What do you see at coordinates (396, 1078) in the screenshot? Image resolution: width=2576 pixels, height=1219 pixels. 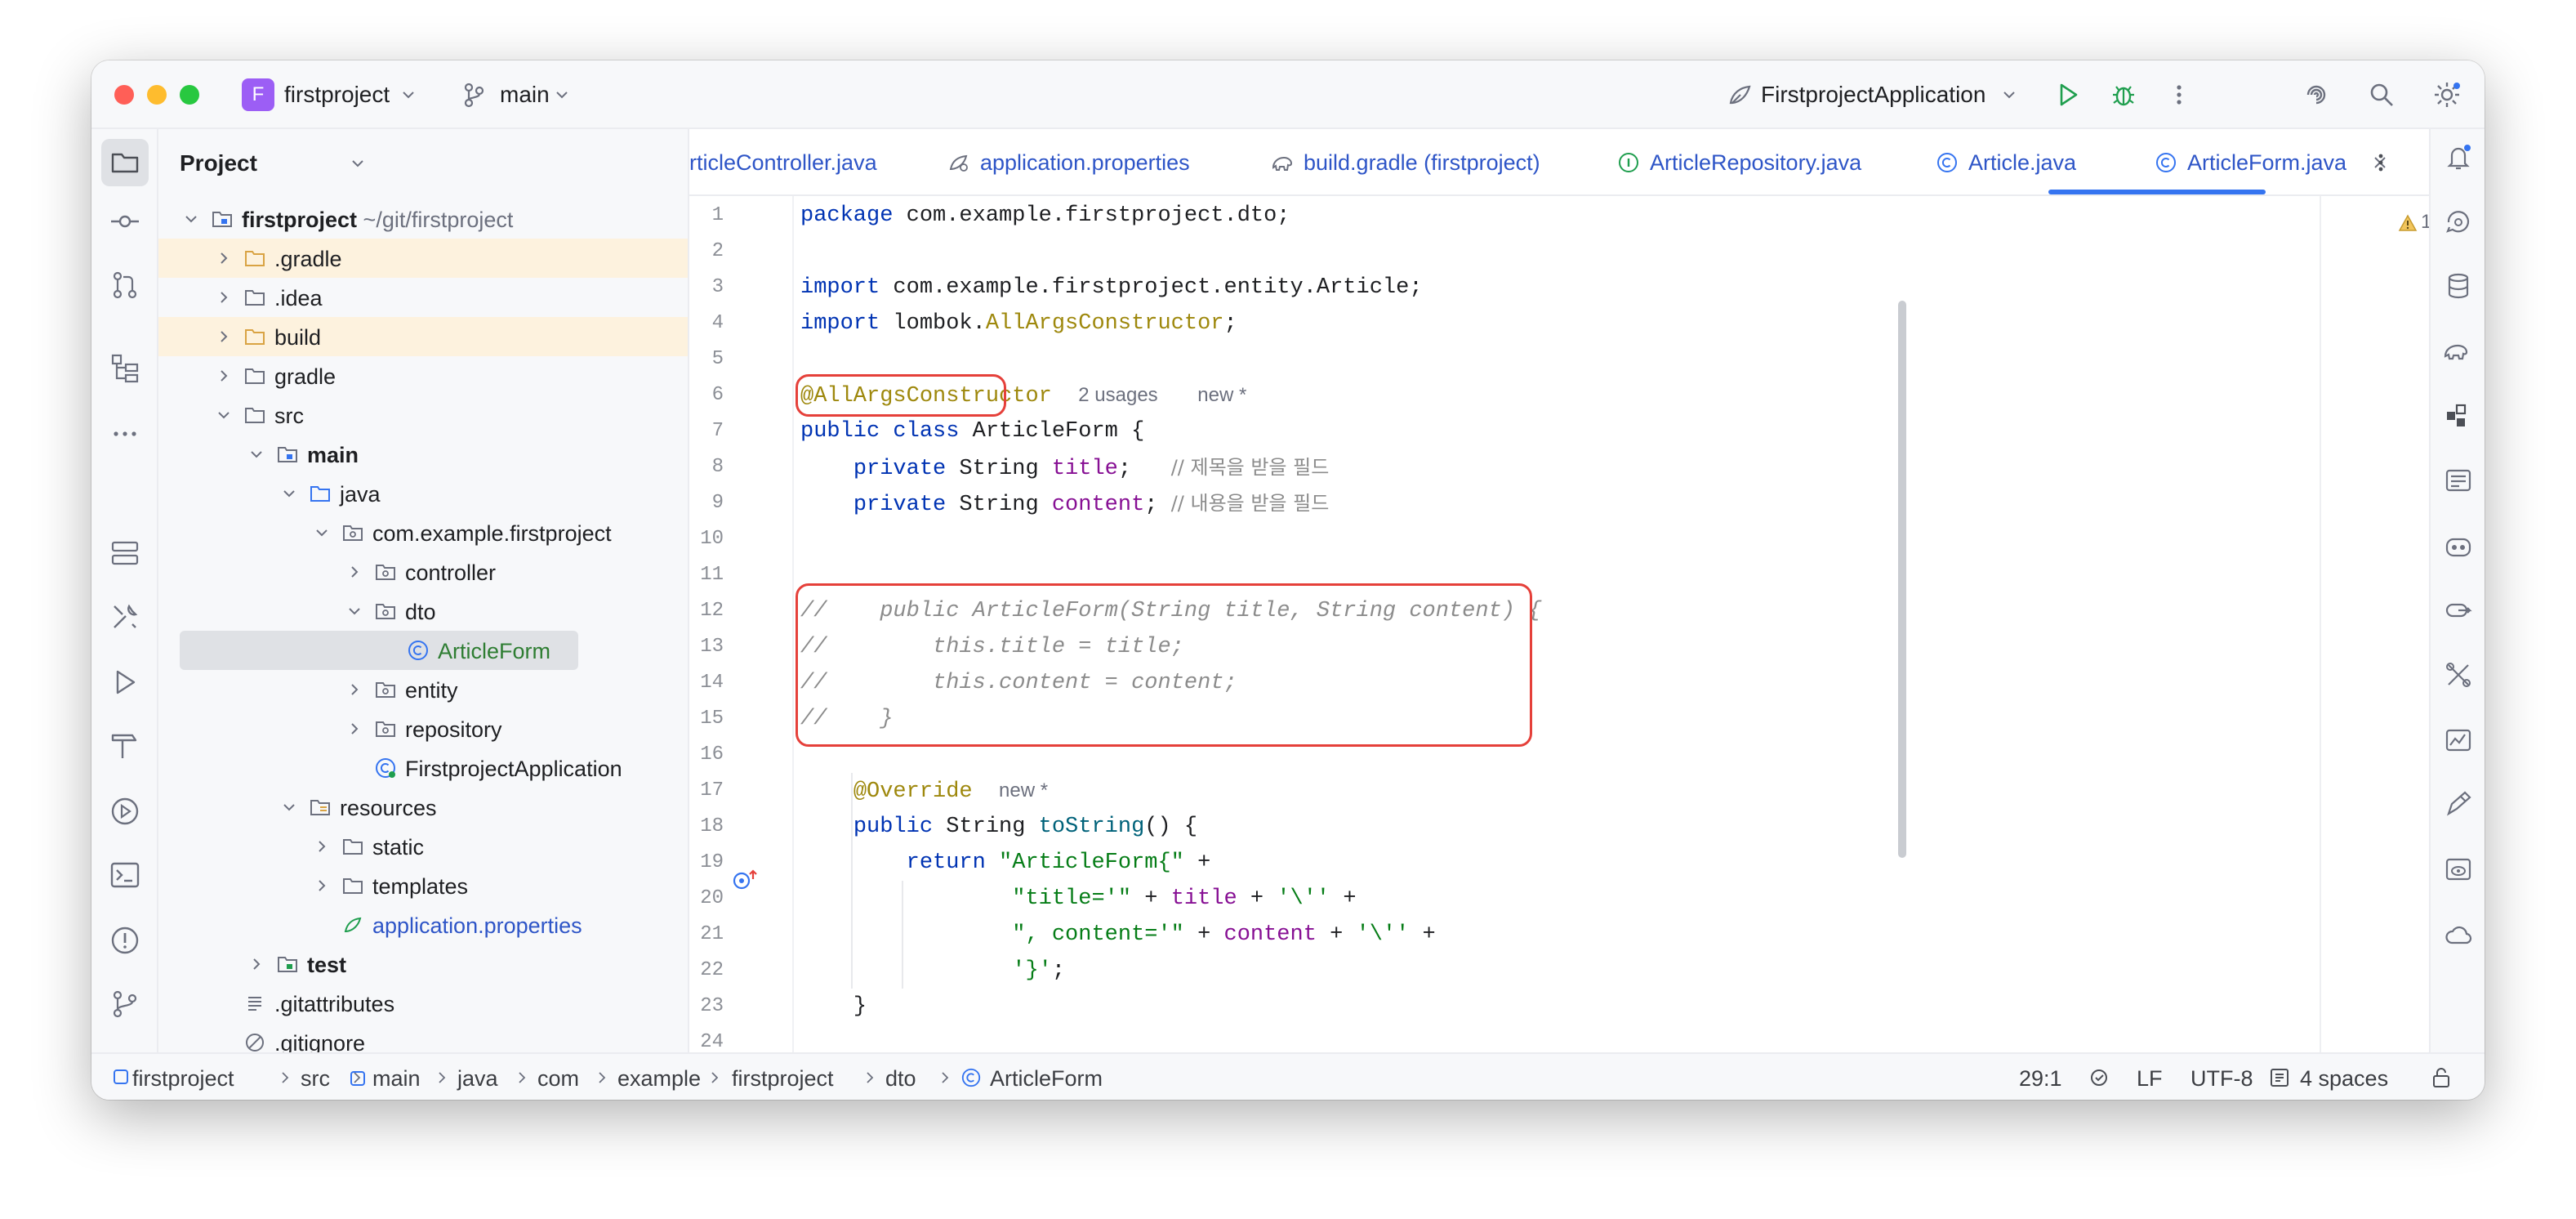 I see `breadcrumb-main: main` at bounding box center [396, 1078].